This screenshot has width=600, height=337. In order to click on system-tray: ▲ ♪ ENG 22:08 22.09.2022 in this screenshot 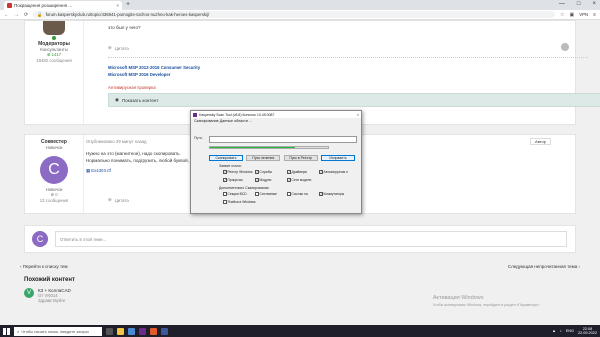, I will do `click(574, 331)`.